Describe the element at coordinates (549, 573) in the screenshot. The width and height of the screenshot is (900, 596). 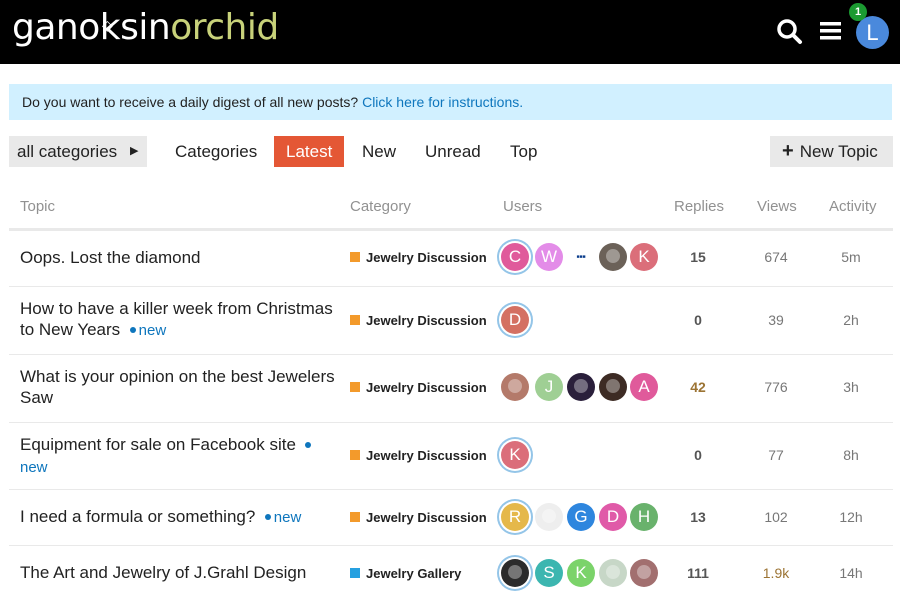
I see `user-avatar: S` at that location.